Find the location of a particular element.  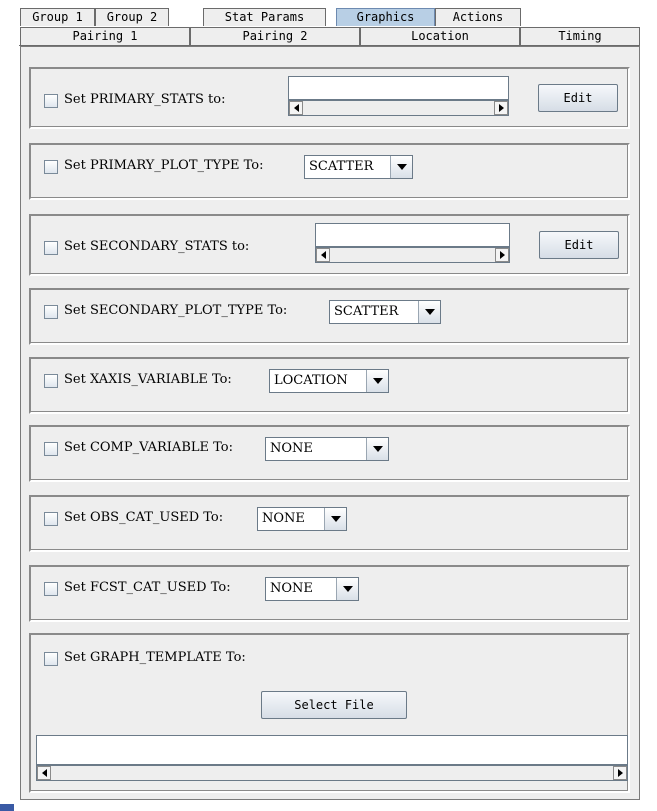

fcst-cat-used-select: NONE is located at coordinates (312, 589).